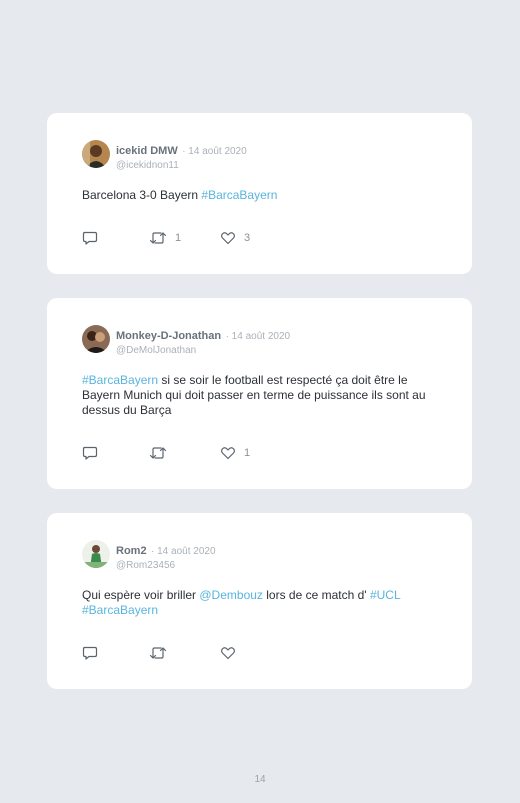 This screenshot has height=803, width=520. I want to click on tweet-text: Barcelona 3-0 Bayern #BarcaBayern, so click(263, 195).